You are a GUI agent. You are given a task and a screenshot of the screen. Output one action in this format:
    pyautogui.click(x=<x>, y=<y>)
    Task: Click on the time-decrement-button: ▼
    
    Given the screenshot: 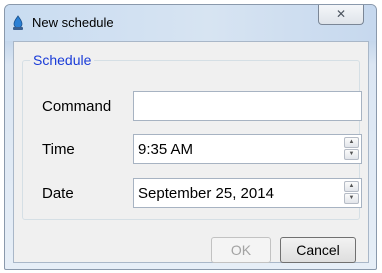 What is the action you would take?
    pyautogui.click(x=351, y=154)
    